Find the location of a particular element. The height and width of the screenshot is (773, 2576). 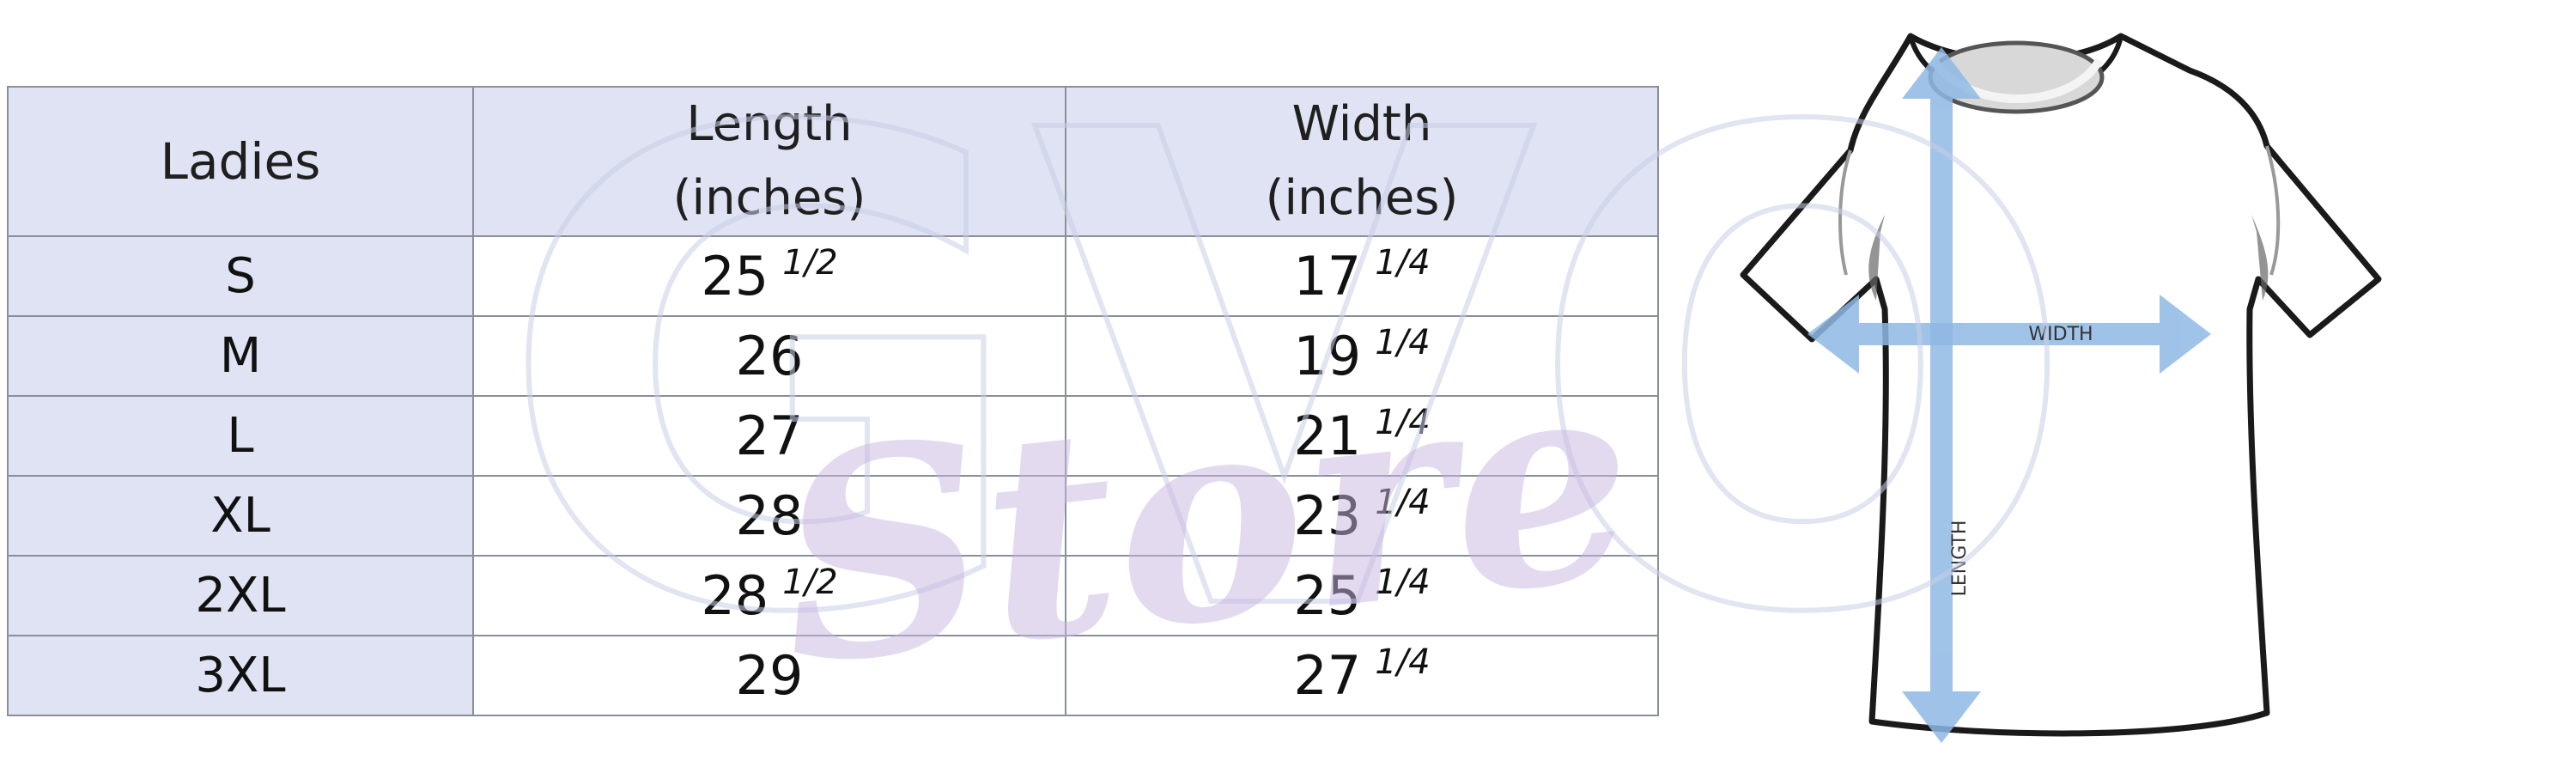

length-value: 29 is located at coordinates (770, 675).